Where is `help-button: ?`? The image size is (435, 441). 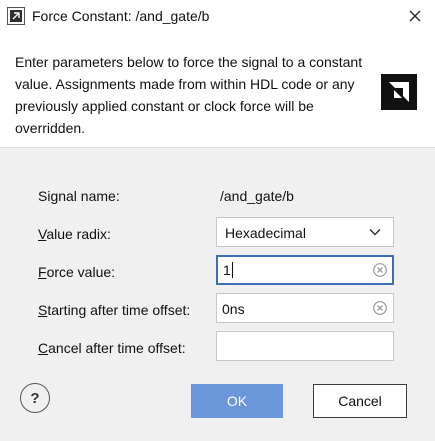 help-button: ? is located at coordinates (35, 398).